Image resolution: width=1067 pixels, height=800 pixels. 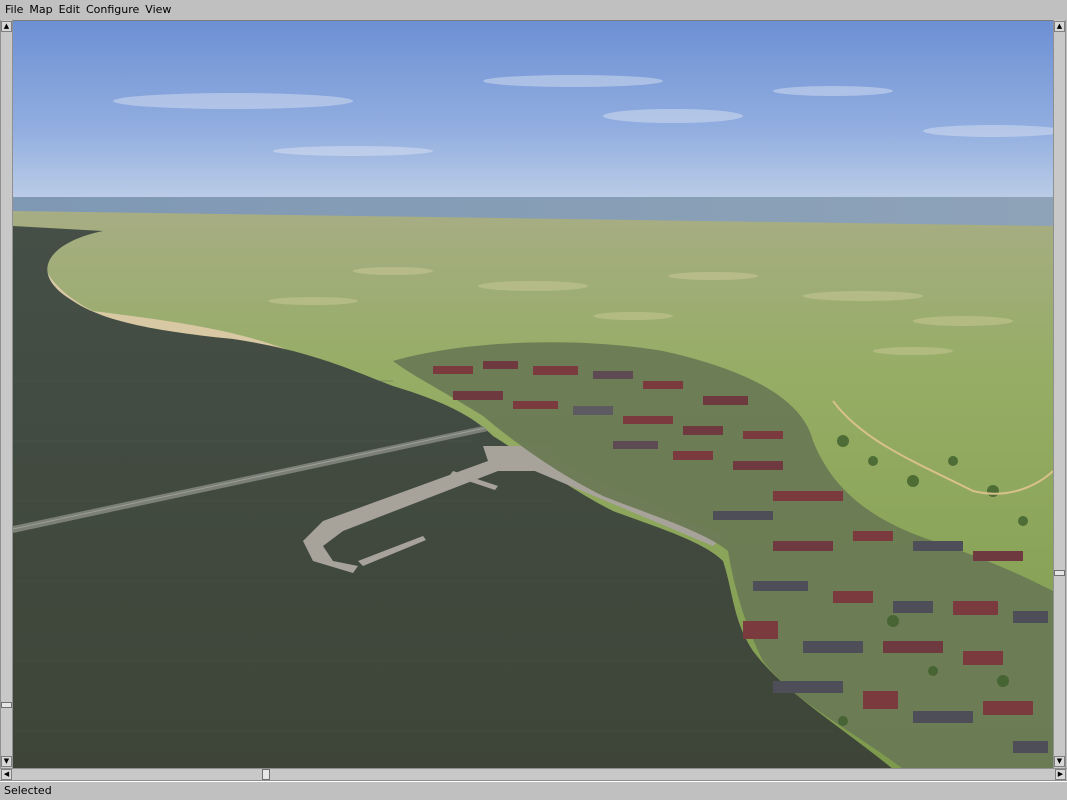 What do you see at coordinates (112, 10) in the screenshot?
I see `menu-configure: Configure` at bounding box center [112, 10].